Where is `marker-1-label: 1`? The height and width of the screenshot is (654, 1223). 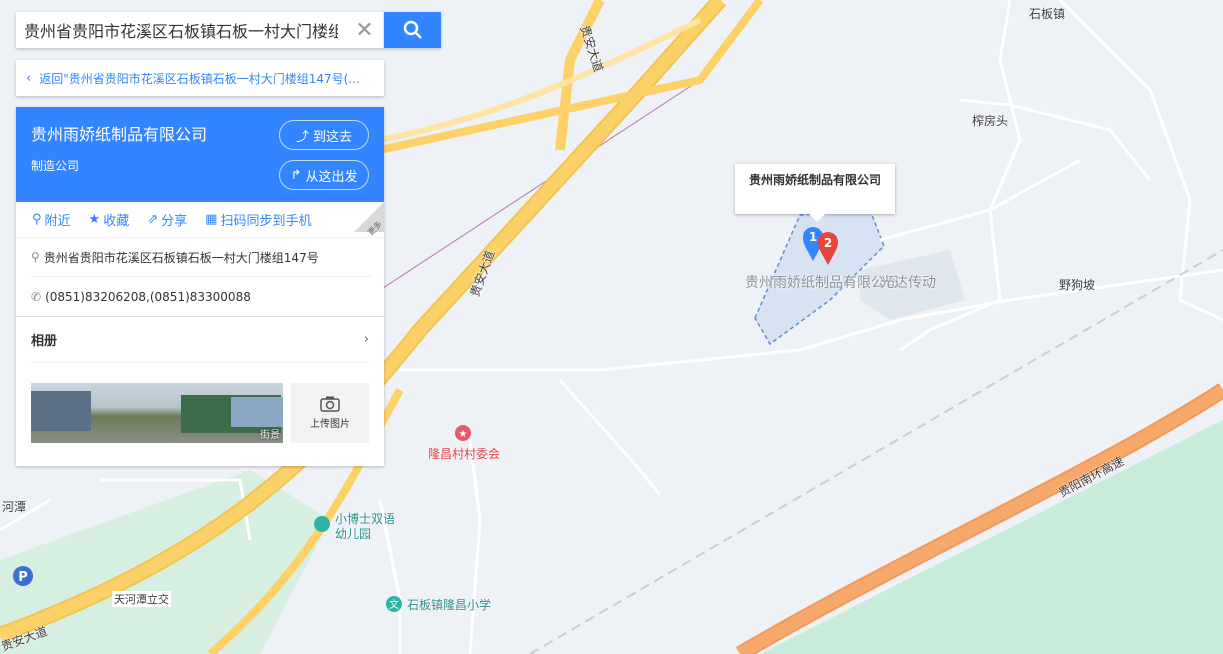 marker-1-label: 1 is located at coordinates (813, 237).